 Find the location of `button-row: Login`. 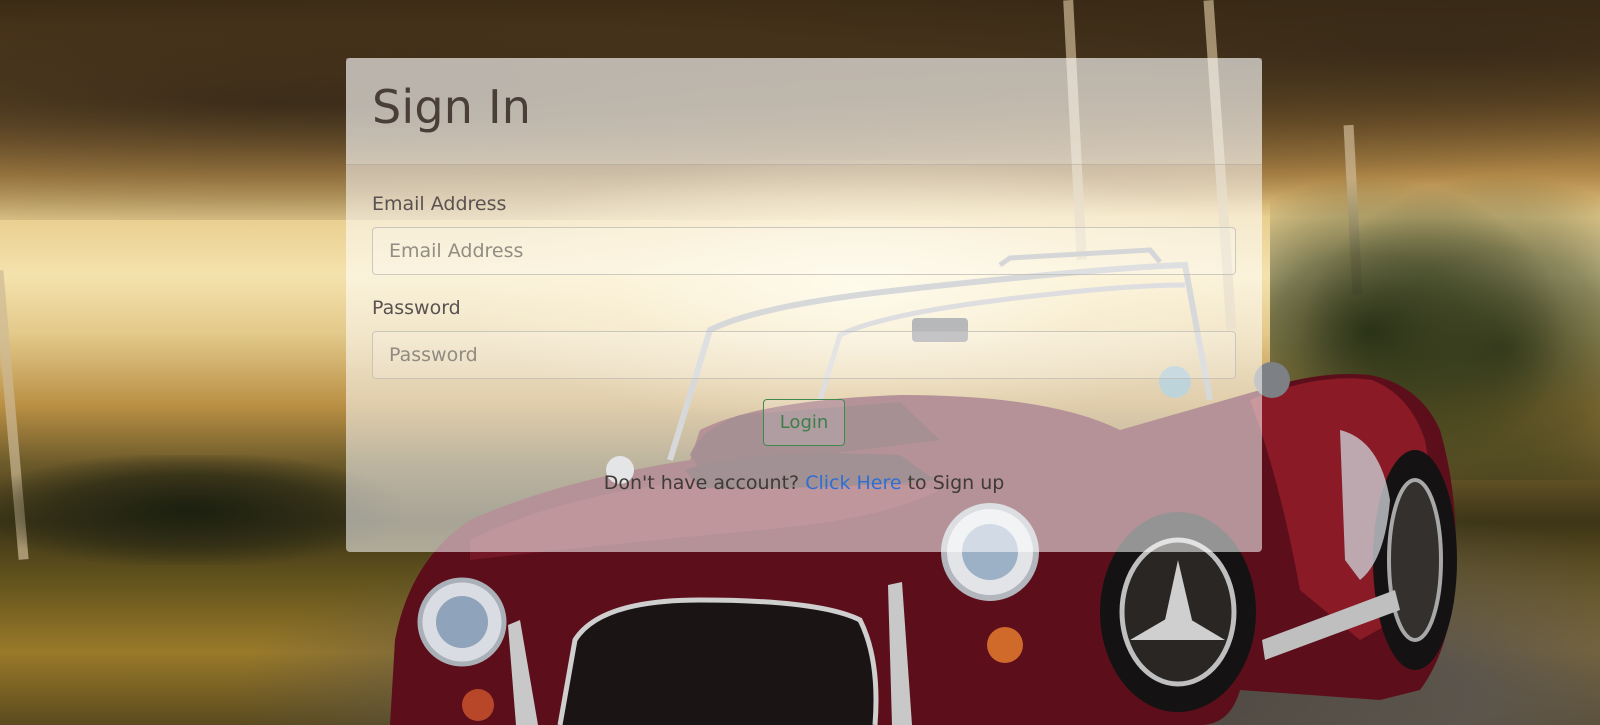

button-row: Login is located at coordinates (804, 422).